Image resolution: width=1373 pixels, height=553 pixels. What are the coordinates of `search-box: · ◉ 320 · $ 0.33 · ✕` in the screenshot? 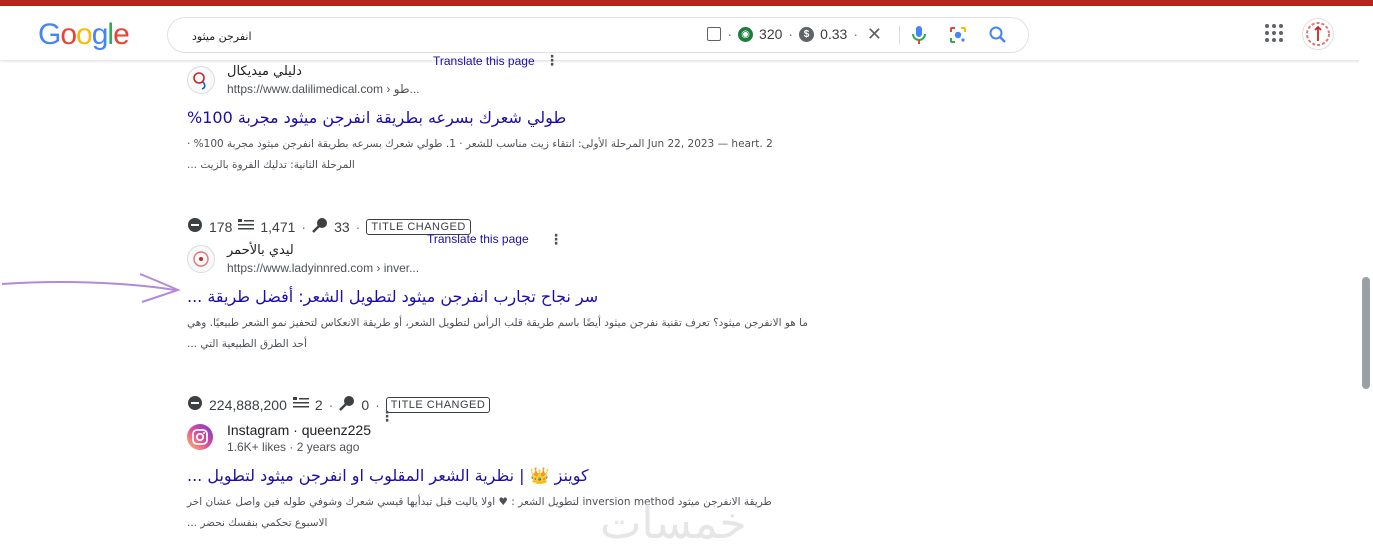 It's located at (598, 35).